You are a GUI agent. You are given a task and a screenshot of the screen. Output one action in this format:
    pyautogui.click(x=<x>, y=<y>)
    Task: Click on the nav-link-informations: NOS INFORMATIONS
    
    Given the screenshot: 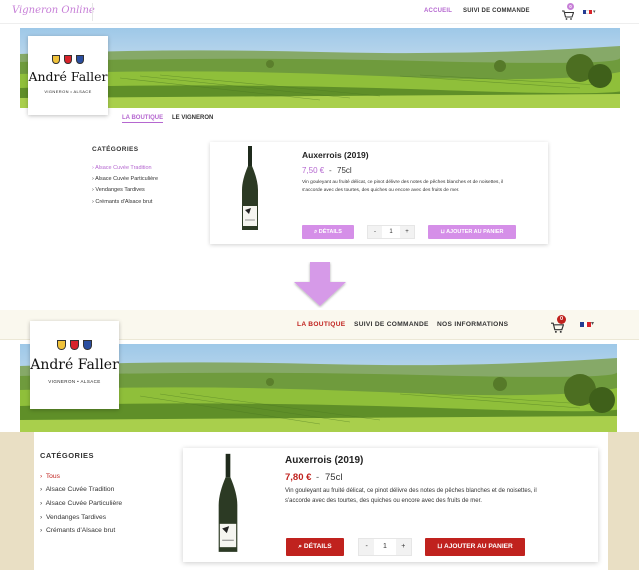 What is the action you would take?
    pyautogui.click(x=472, y=324)
    